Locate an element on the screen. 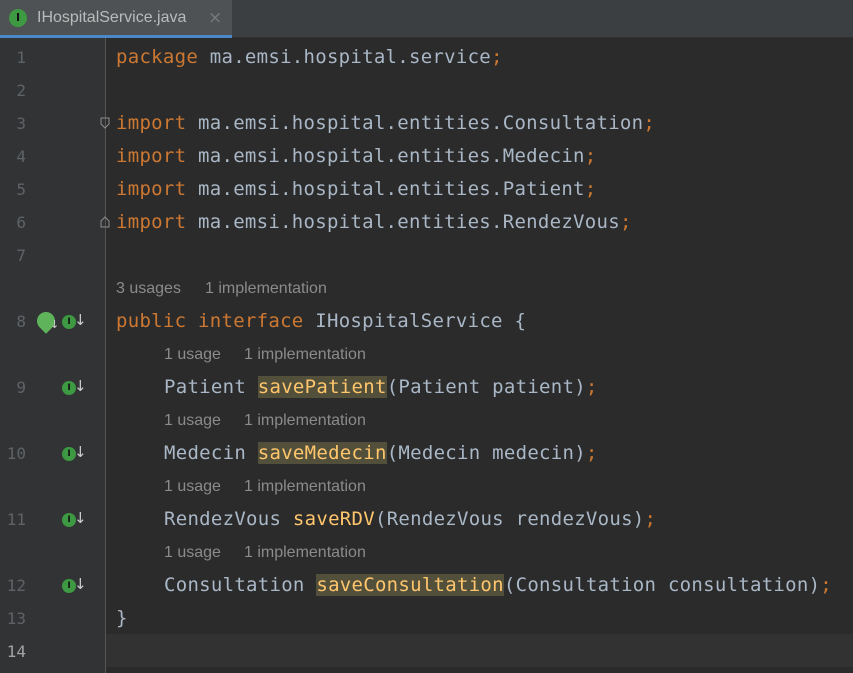  usages-hint: 3 usages is located at coordinates (148, 288).